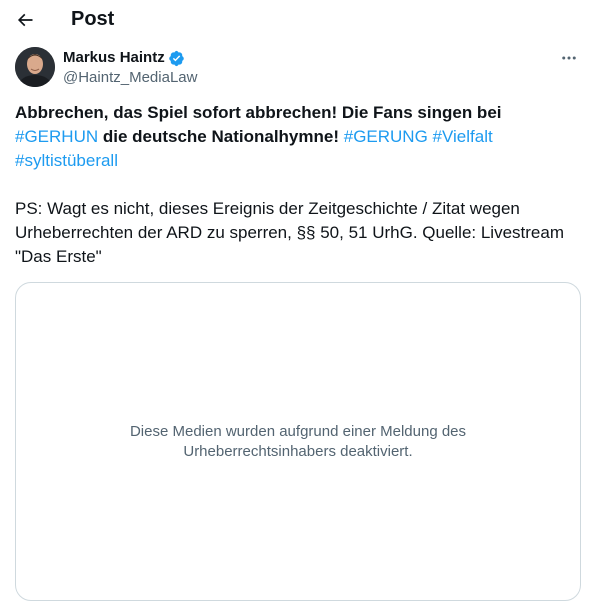 The height and width of the screenshot is (610, 592). Describe the element at coordinates (298, 68) in the screenshot. I see `author-row: Markus Haintz @Haintz_MediaLaw` at that location.